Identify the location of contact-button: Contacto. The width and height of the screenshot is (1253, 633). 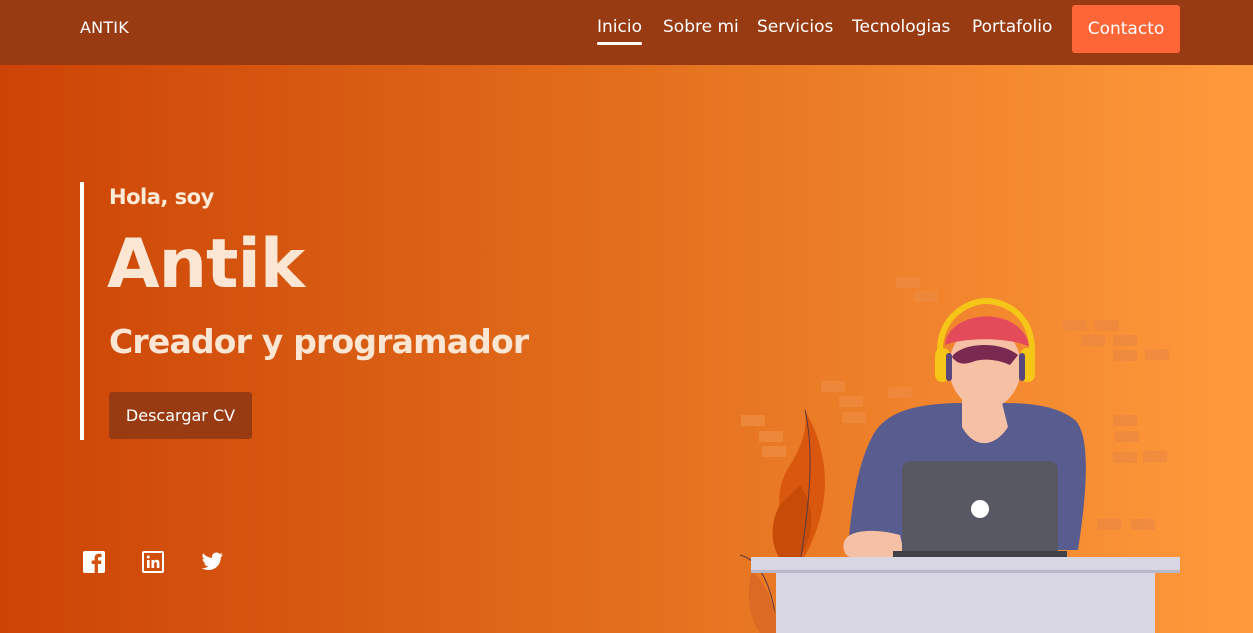
(1126, 29).